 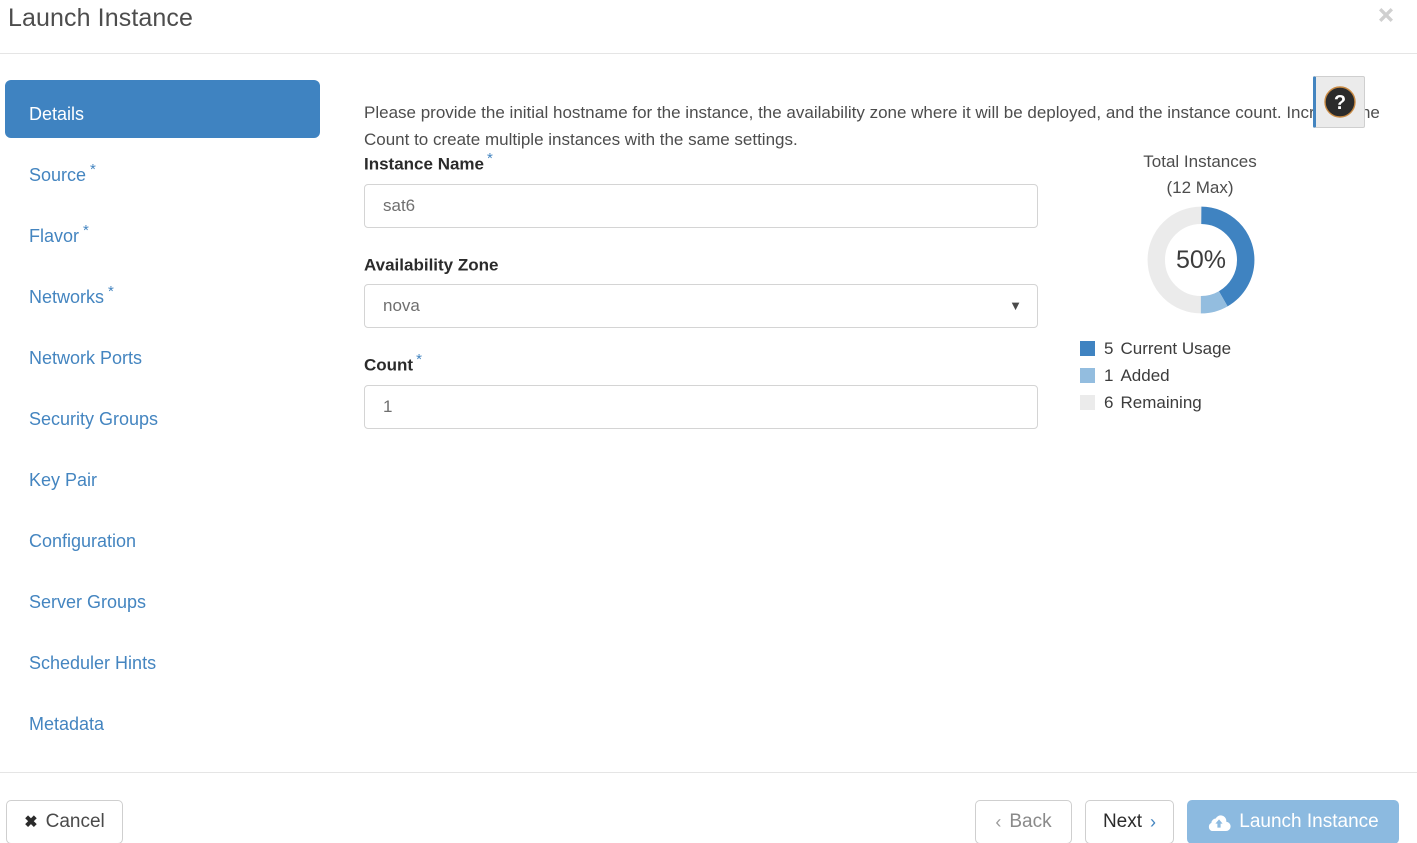 What do you see at coordinates (1087, 375) in the screenshot?
I see `legend-swatch-added` at bounding box center [1087, 375].